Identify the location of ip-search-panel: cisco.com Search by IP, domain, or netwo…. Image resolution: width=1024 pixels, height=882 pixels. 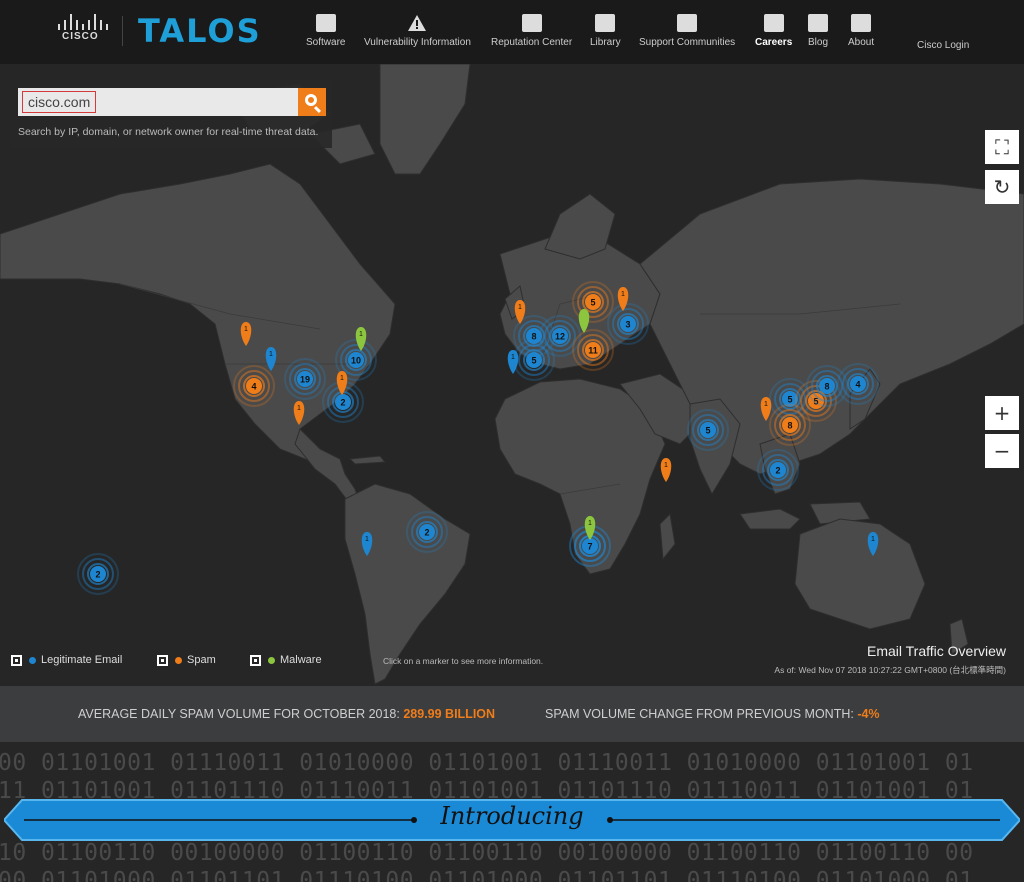
(171, 114).